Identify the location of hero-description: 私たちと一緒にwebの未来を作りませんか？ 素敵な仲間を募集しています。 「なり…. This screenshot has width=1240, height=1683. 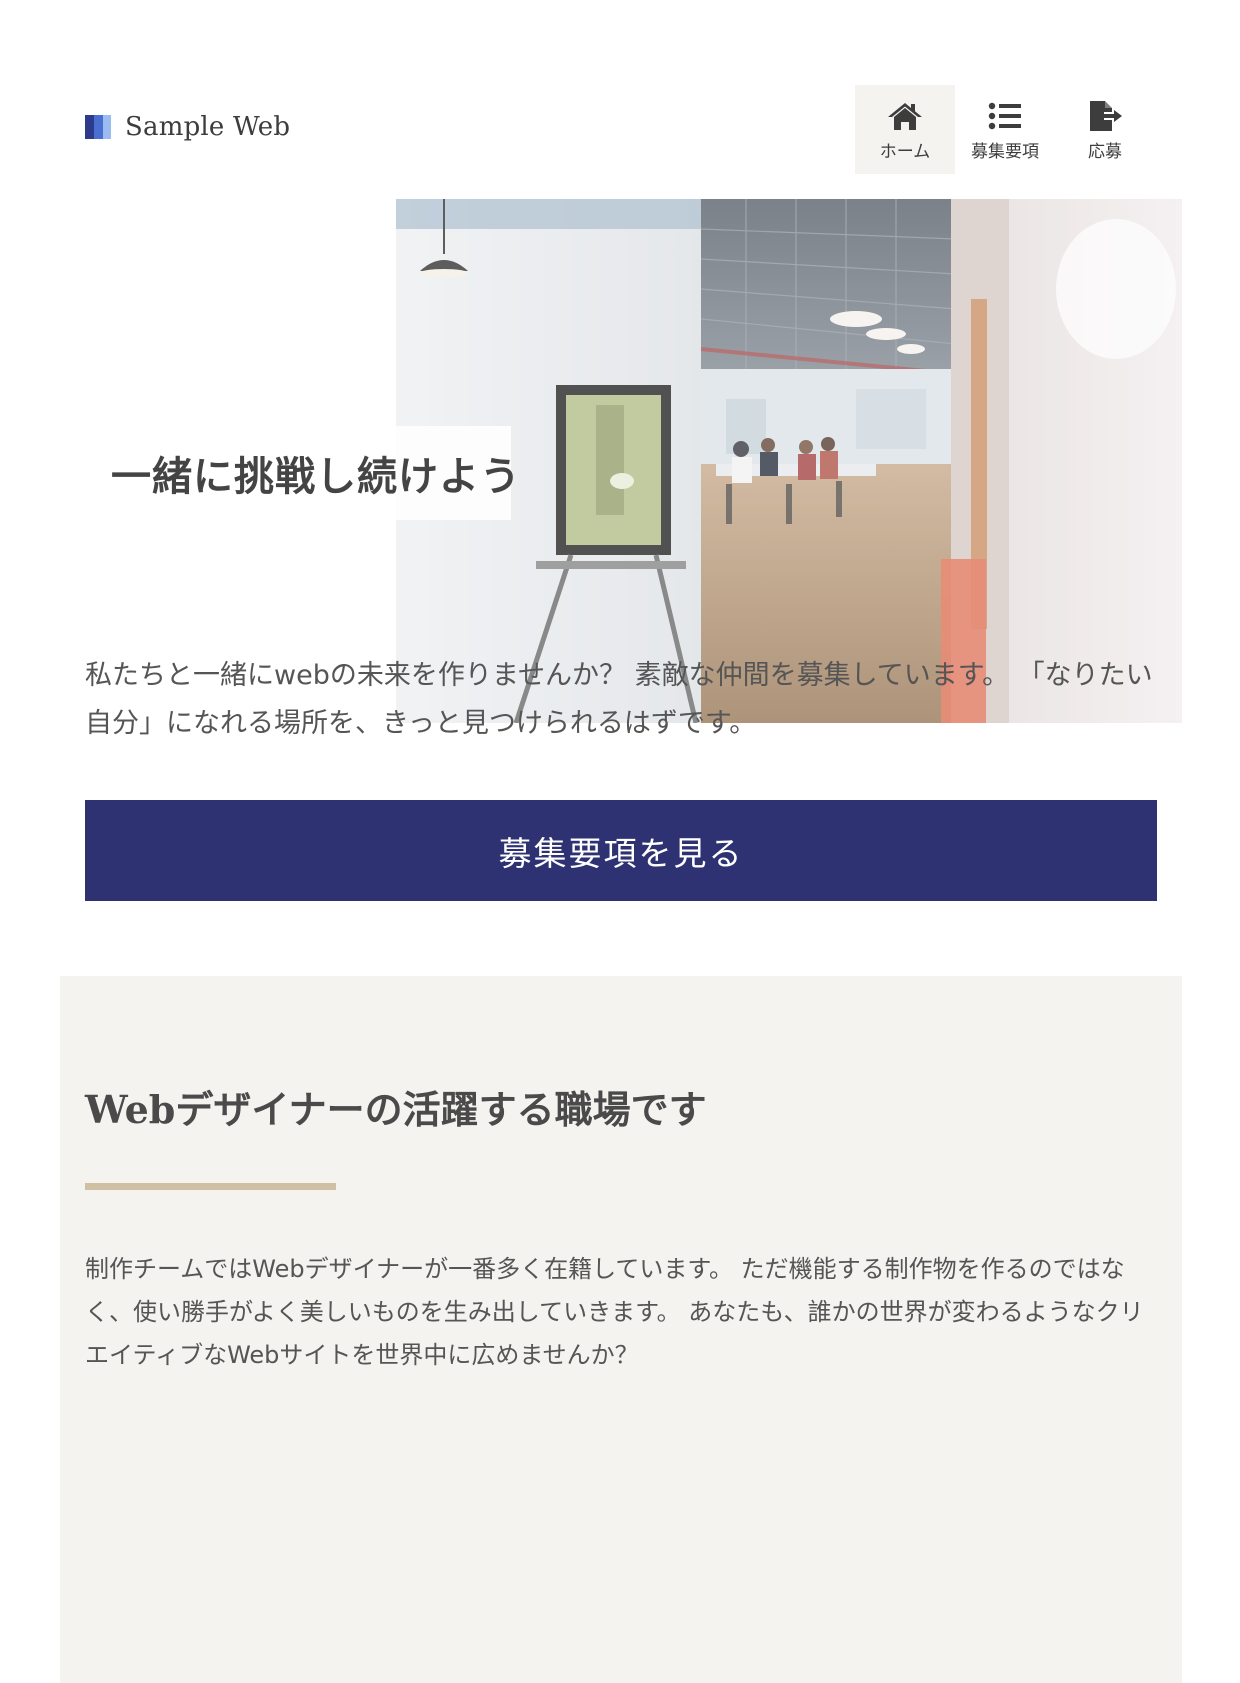
(619, 699).